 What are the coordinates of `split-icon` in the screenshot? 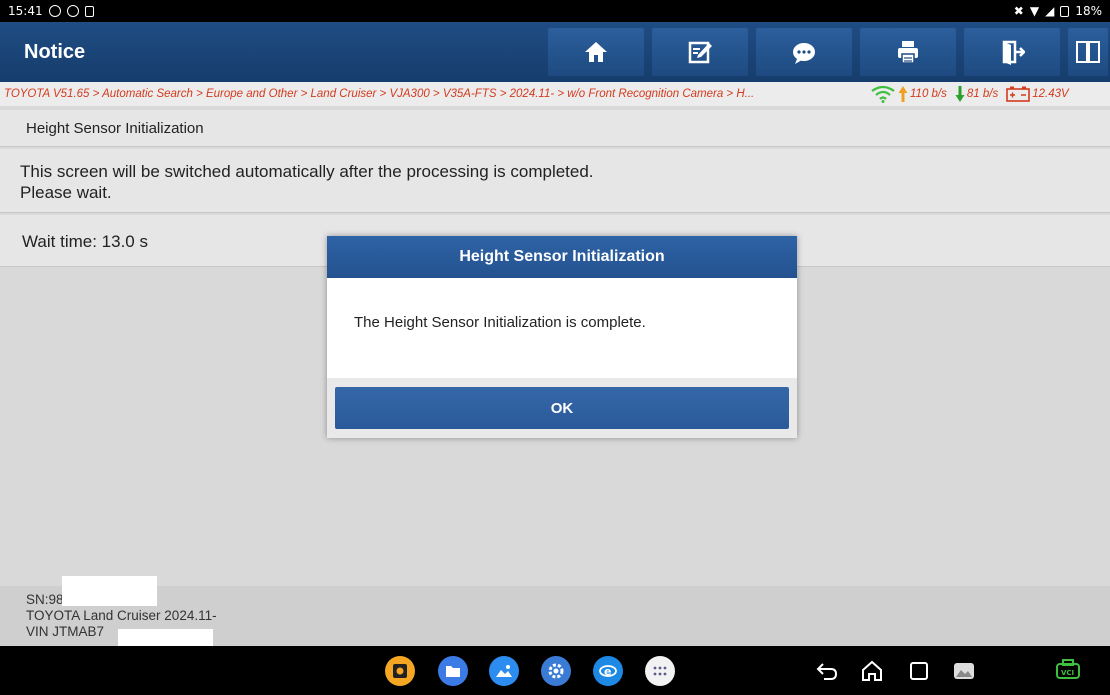 It's located at (1088, 52).